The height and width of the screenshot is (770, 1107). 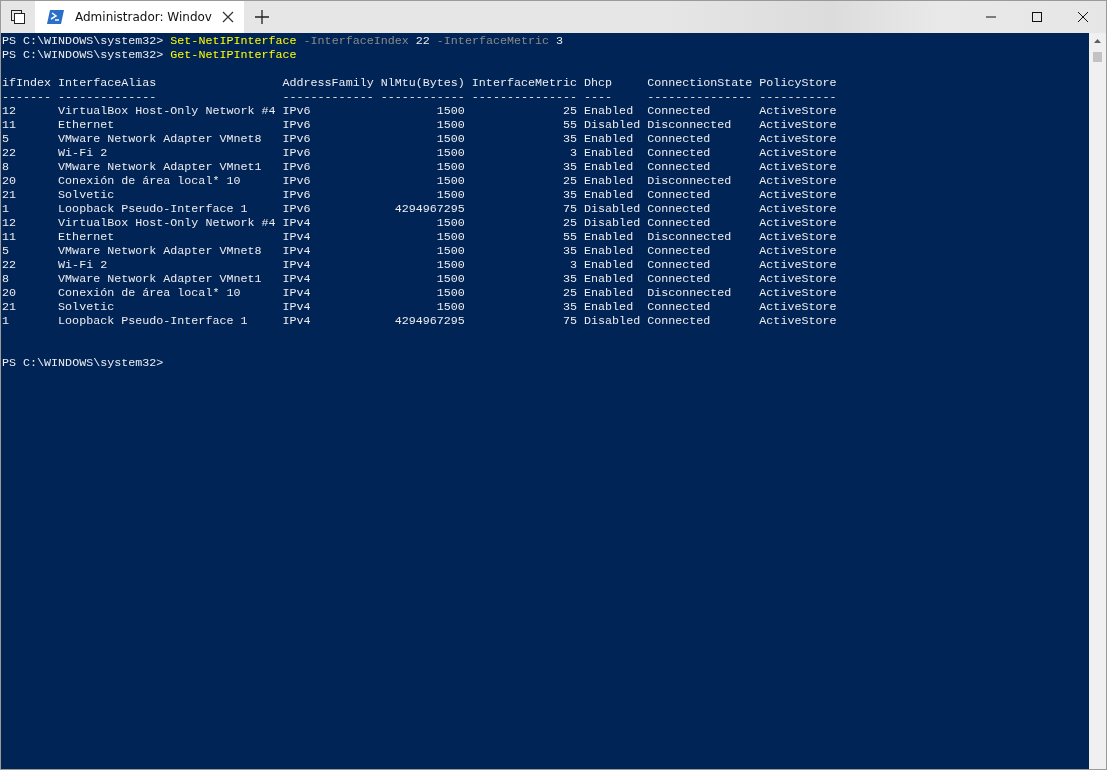 What do you see at coordinates (6, 167) in the screenshot?
I see `table-cell-text: 8` at bounding box center [6, 167].